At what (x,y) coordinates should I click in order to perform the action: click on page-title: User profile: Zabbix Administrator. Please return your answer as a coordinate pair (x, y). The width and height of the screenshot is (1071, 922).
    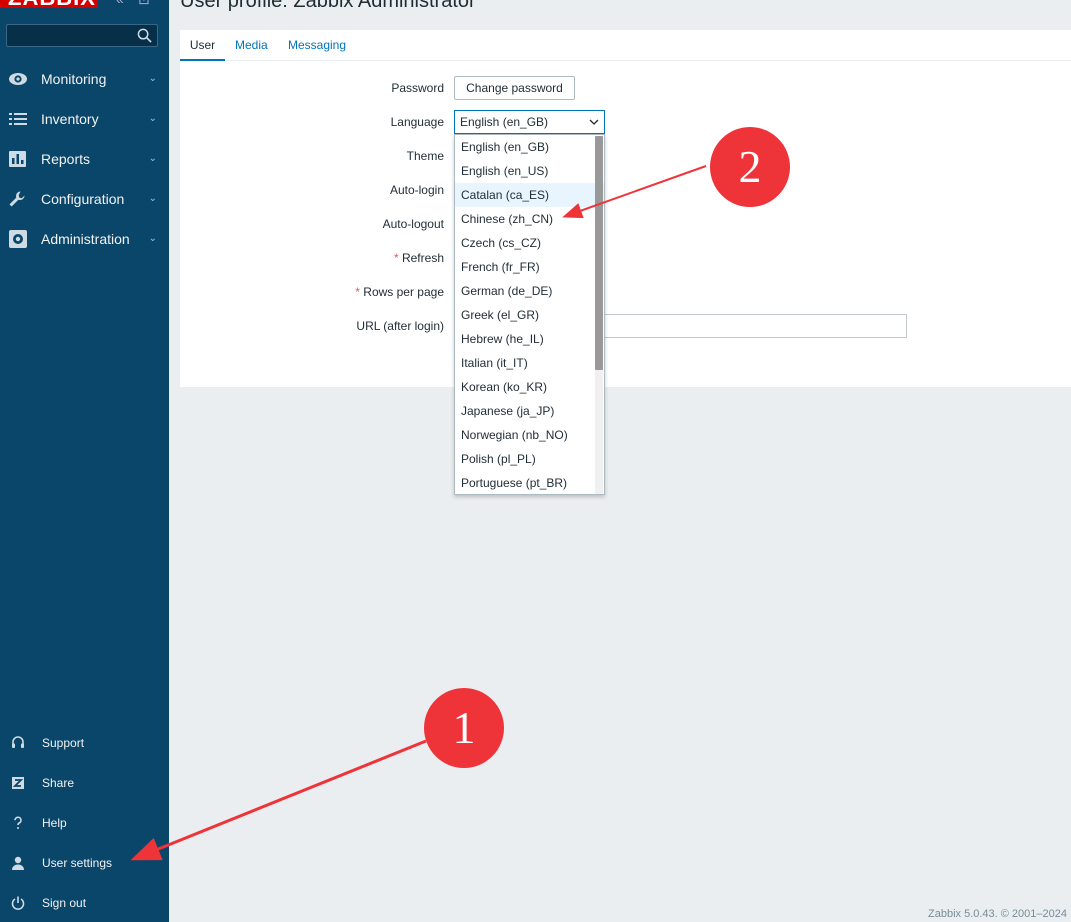
    Looking at the image, I should click on (328, 6).